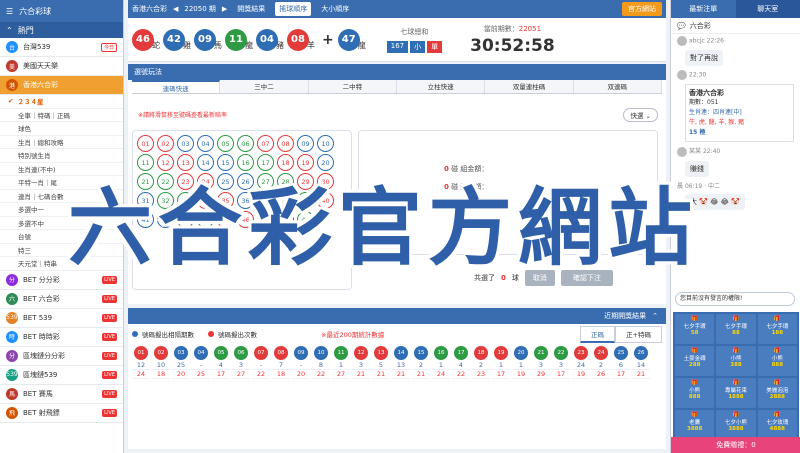  Describe the element at coordinates (704, 58) in the screenshot. I see `chat-bubble: 對了再說` at that location.